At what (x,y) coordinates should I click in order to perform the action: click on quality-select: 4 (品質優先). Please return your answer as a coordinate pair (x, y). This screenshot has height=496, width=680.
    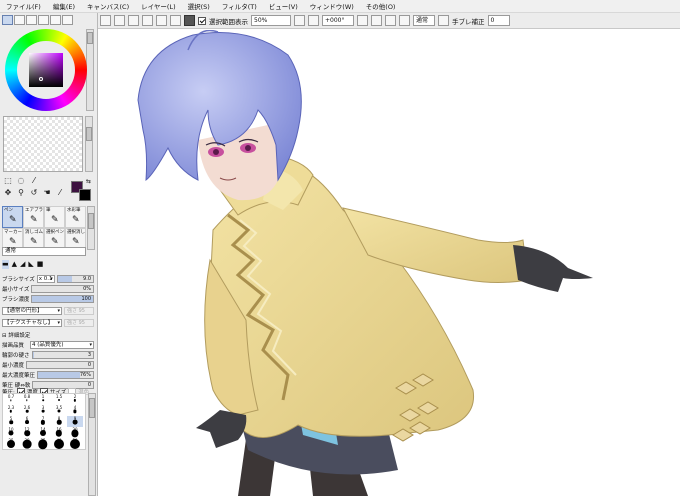
    Looking at the image, I should click on (62, 344).